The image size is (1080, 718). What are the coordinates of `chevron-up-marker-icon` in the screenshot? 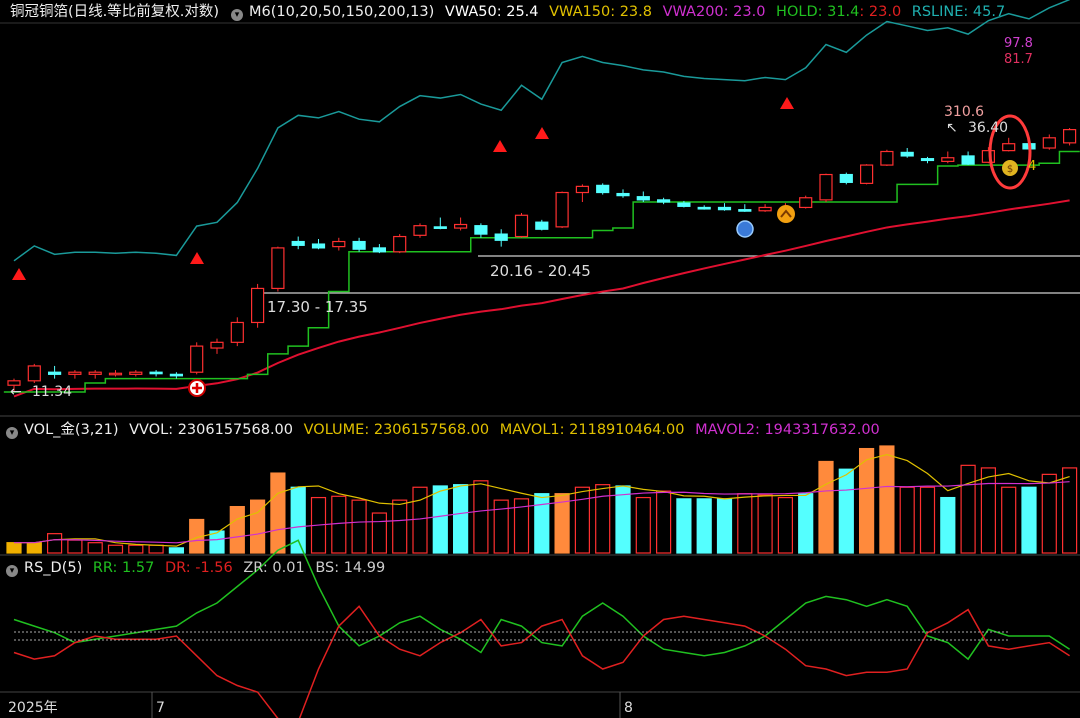 It's located at (786, 214).